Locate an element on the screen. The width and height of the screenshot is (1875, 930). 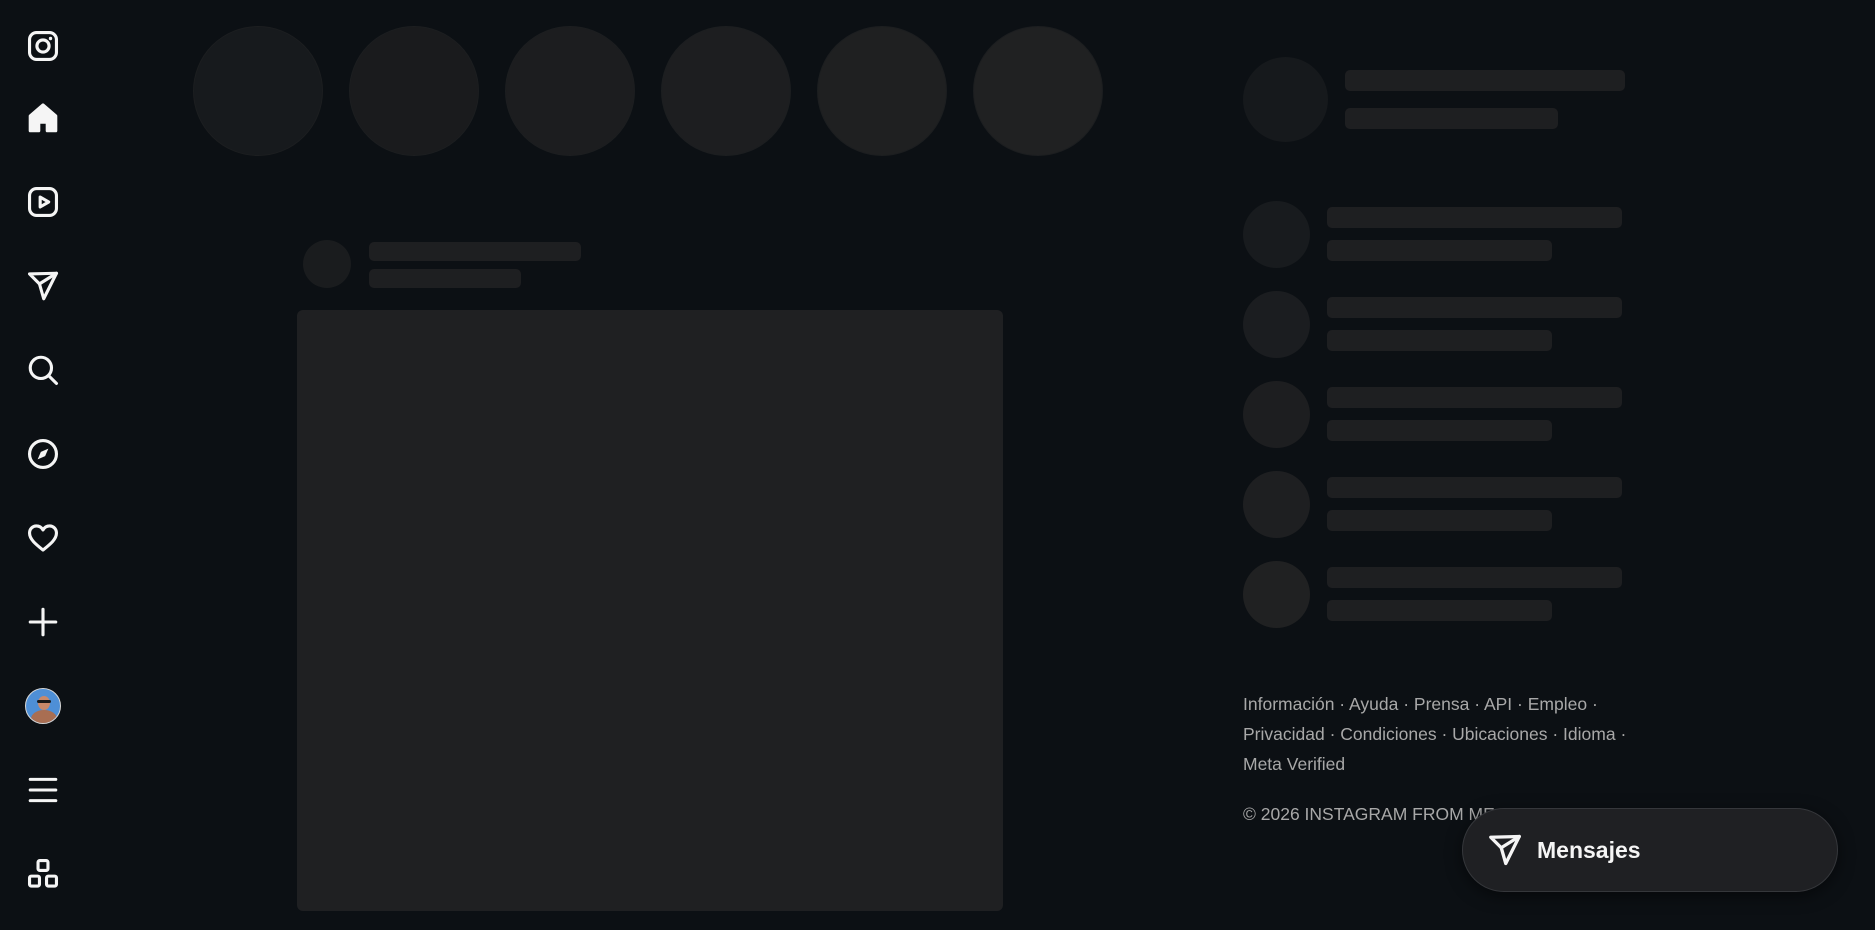
copyright-text: © 2026 INSTAGRAM FROM ME is located at coordinates (1369, 814).